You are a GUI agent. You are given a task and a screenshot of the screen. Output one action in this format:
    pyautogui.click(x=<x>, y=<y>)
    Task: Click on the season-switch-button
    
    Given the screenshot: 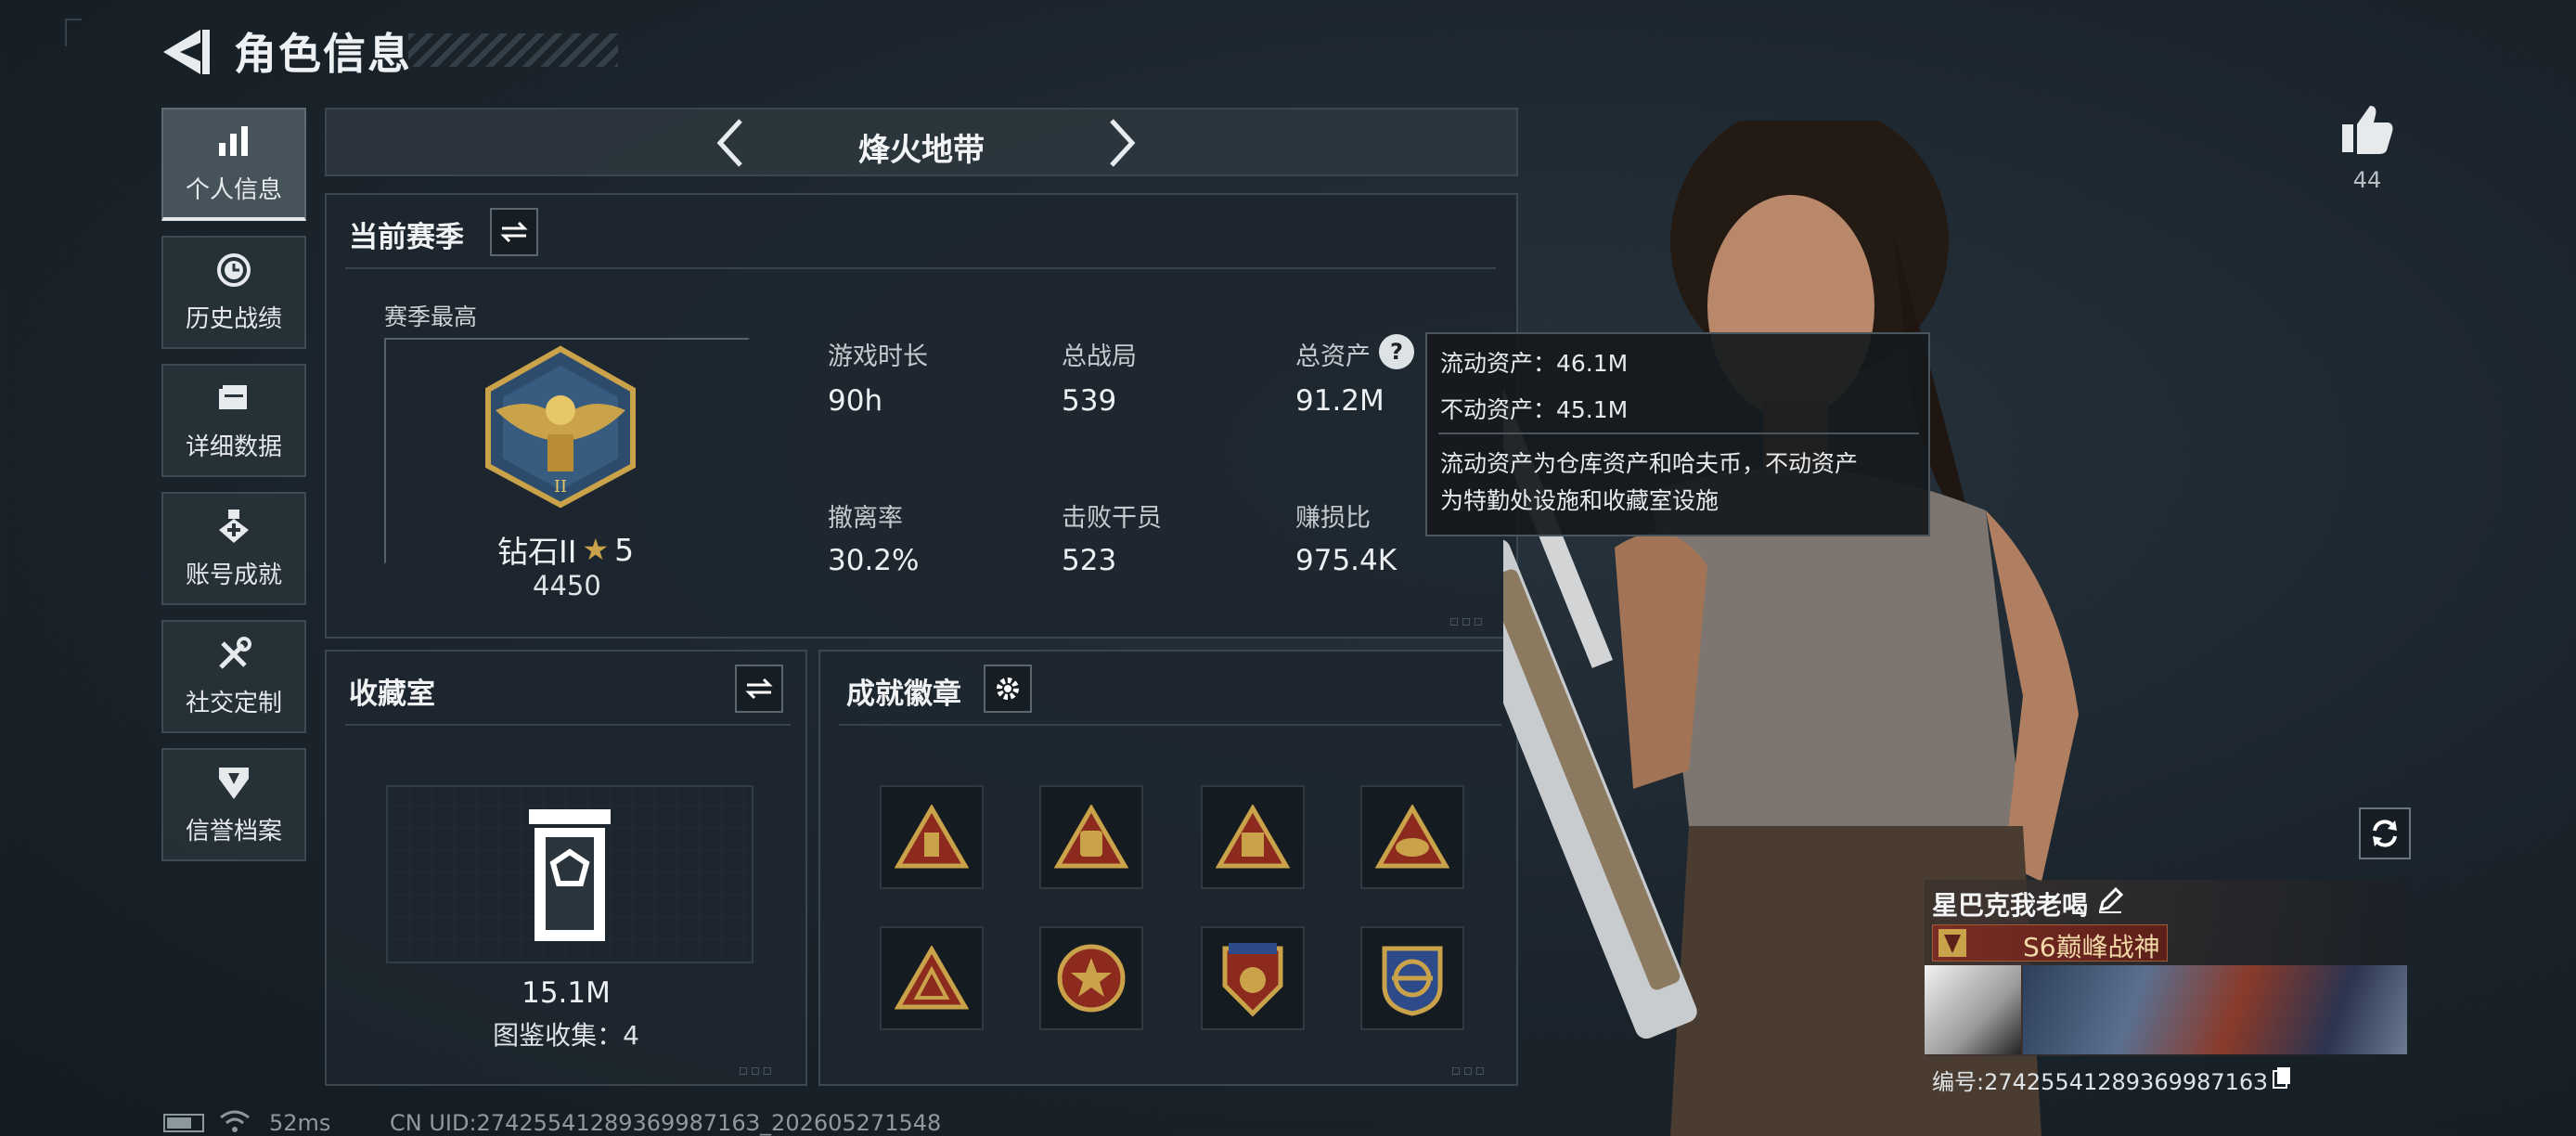 What is the action you would take?
    pyautogui.click(x=514, y=232)
    